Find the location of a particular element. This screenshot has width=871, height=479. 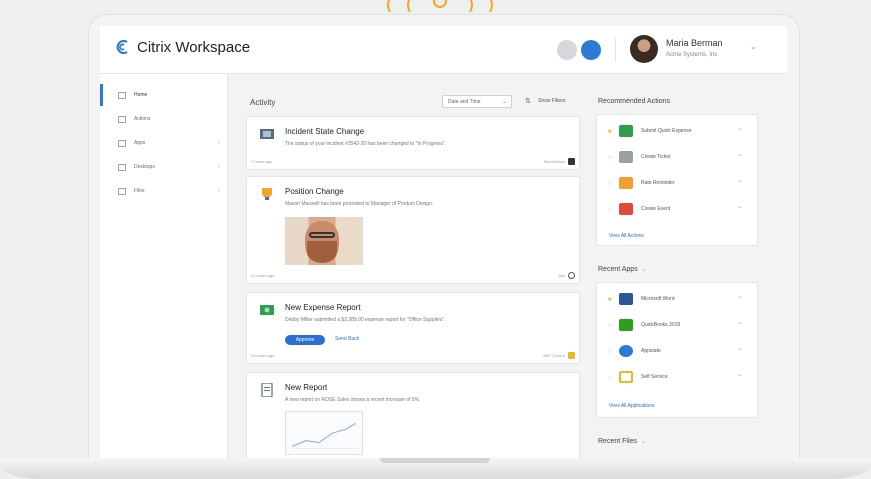

card-source: SAP Concur is located at coordinates (554, 355).